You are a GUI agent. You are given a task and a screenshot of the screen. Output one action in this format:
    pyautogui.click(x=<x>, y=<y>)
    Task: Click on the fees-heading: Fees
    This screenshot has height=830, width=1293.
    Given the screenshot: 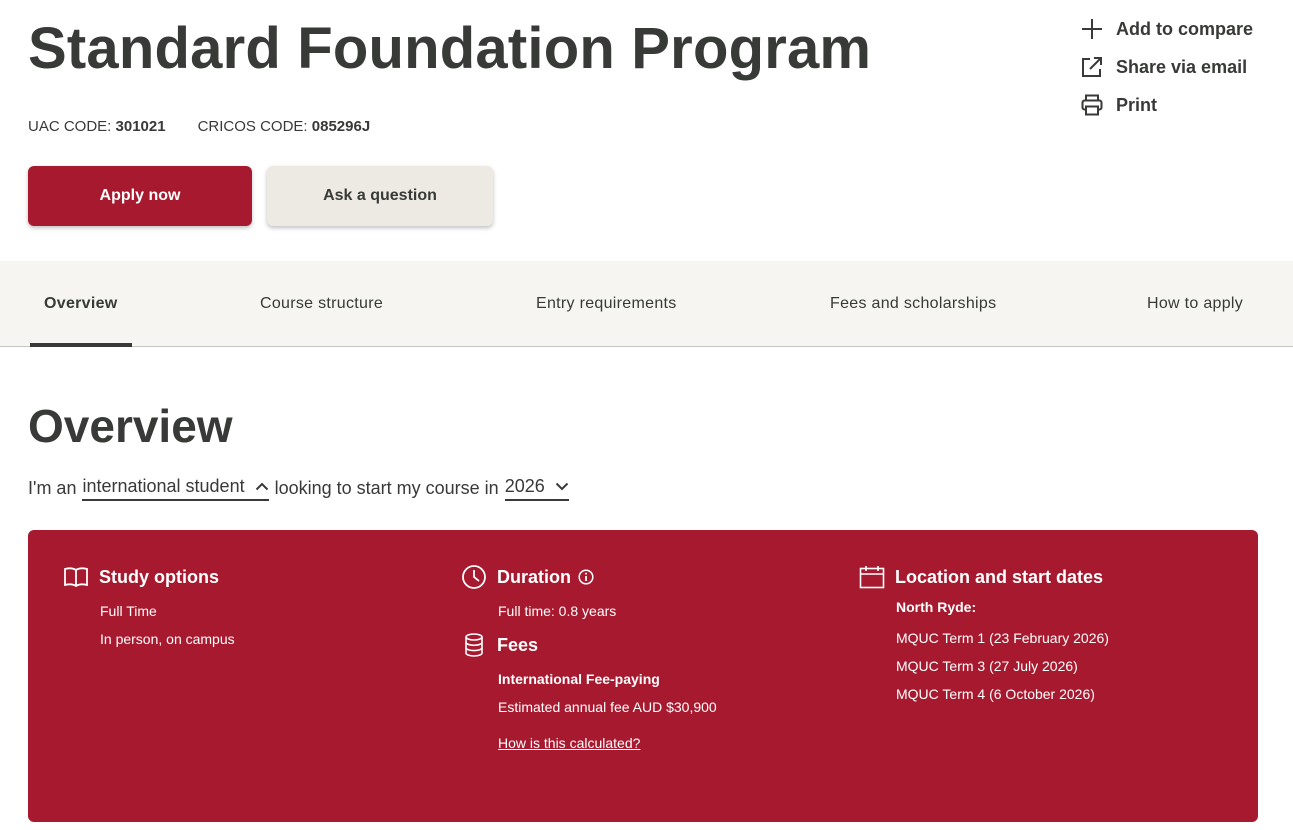 What is the action you would take?
    pyautogui.click(x=518, y=644)
    